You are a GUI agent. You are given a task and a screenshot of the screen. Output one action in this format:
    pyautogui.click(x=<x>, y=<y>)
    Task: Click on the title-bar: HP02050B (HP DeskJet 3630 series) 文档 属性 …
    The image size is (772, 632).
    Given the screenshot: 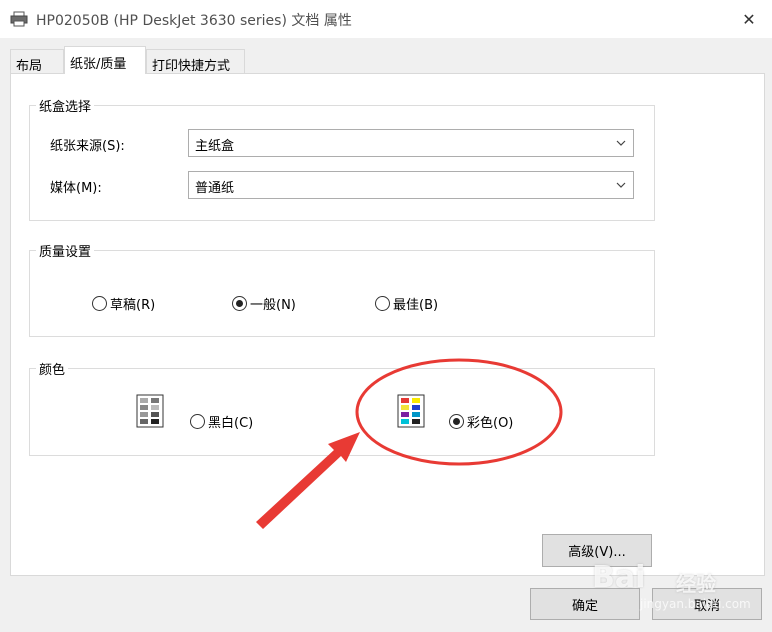 What is the action you would take?
    pyautogui.click(x=386, y=19)
    